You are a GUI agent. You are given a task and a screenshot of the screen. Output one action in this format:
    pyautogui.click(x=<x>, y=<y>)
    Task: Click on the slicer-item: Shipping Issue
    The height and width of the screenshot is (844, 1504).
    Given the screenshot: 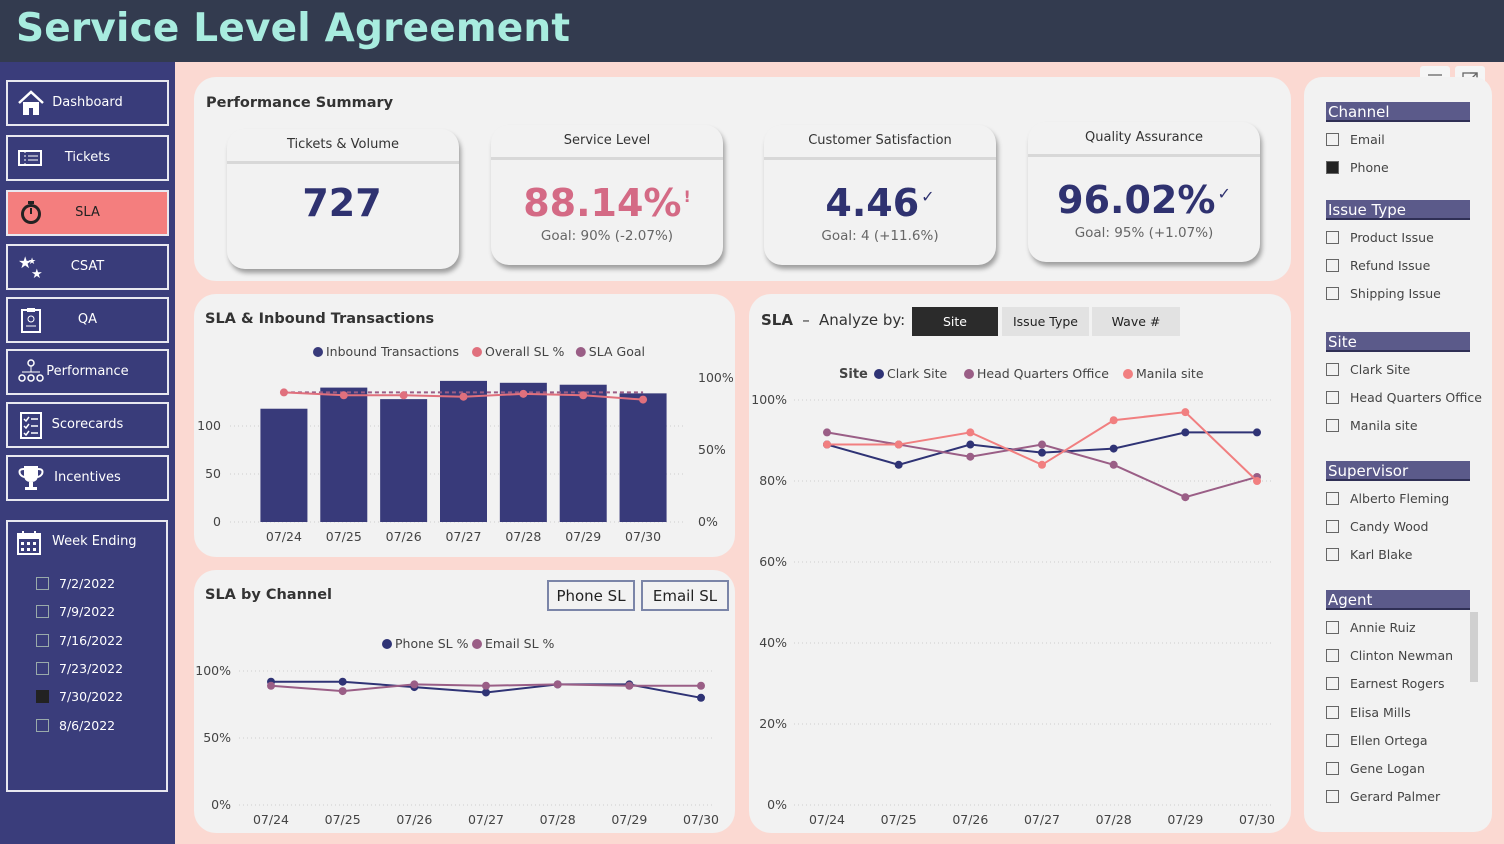 What is the action you would take?
    pyautogui.click(x=1383, y=293)
    